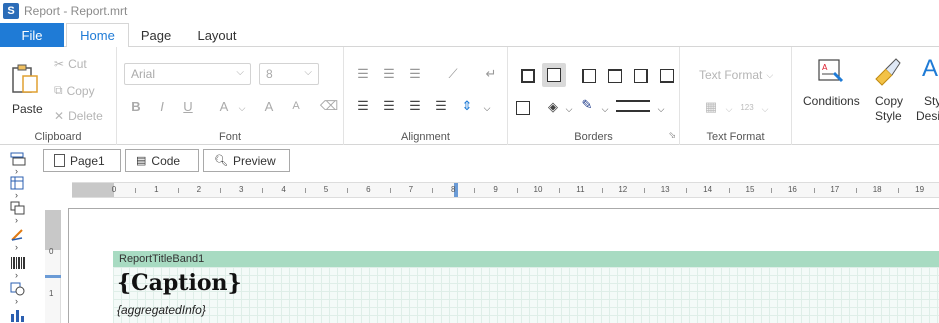 The image size is (939, 323). What do you see at coordinates (329, 106) in the screenshot?
I see `clear-format-icon: ⌫` at bounding box center [329, 106].